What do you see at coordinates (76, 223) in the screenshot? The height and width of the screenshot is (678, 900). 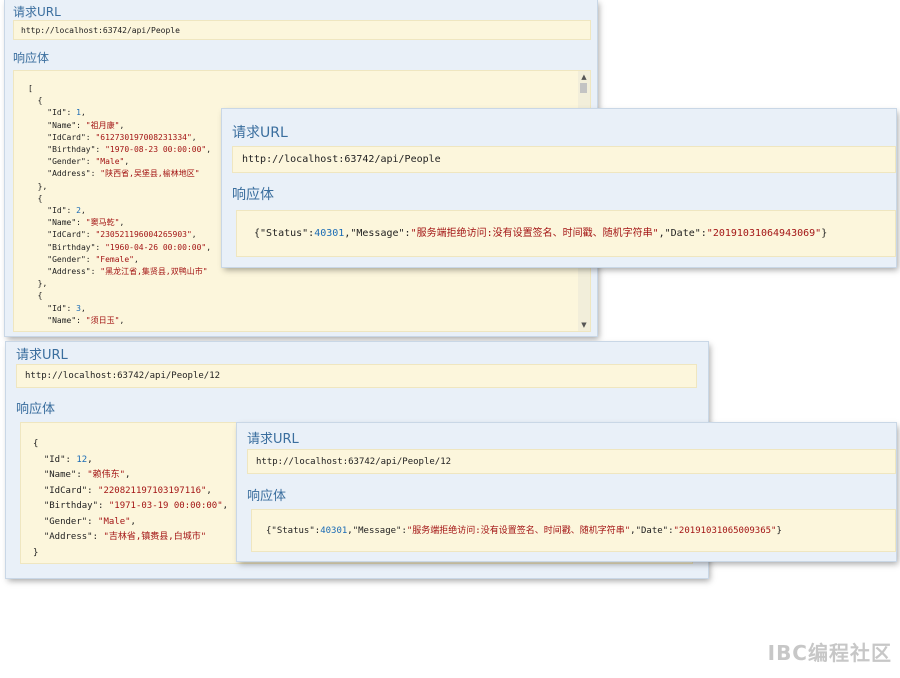 I see `code-line: "Name": "窦马乾",` at bounding box center [76, 223].